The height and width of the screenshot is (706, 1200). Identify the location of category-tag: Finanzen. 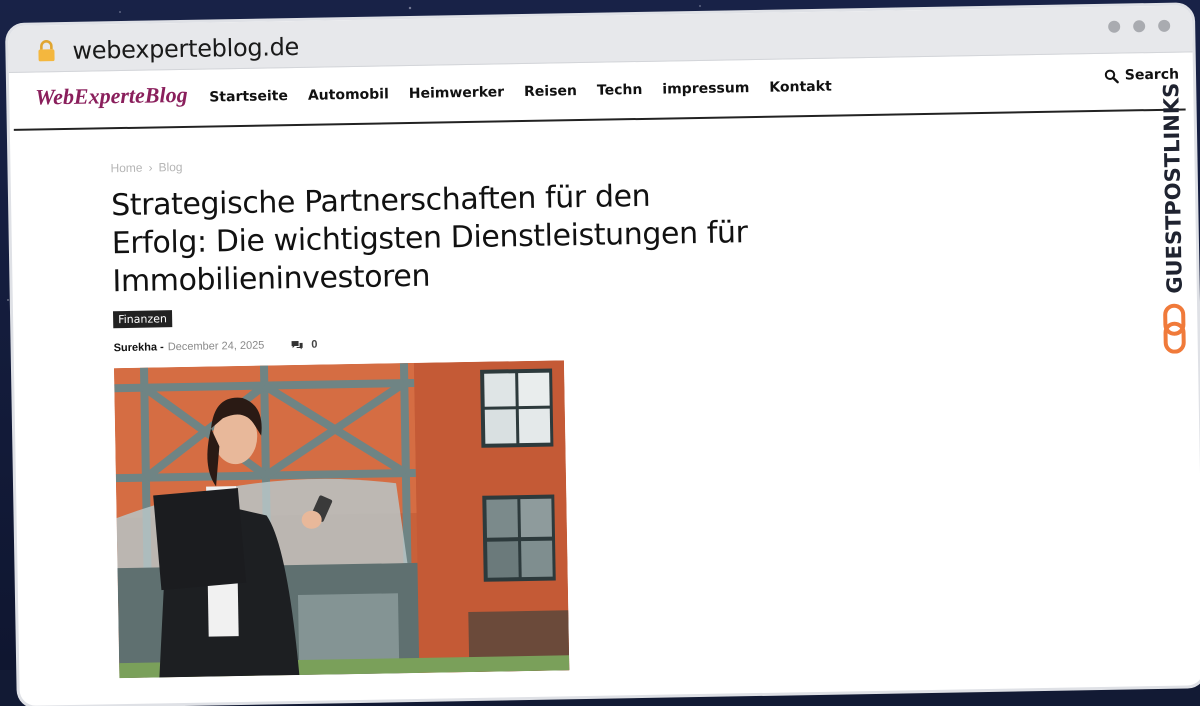
(142, 319).